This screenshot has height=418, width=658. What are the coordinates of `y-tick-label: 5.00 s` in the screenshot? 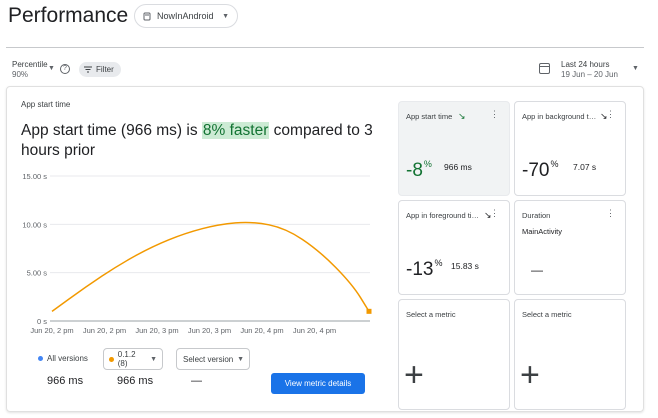 It's located at (37, 273).